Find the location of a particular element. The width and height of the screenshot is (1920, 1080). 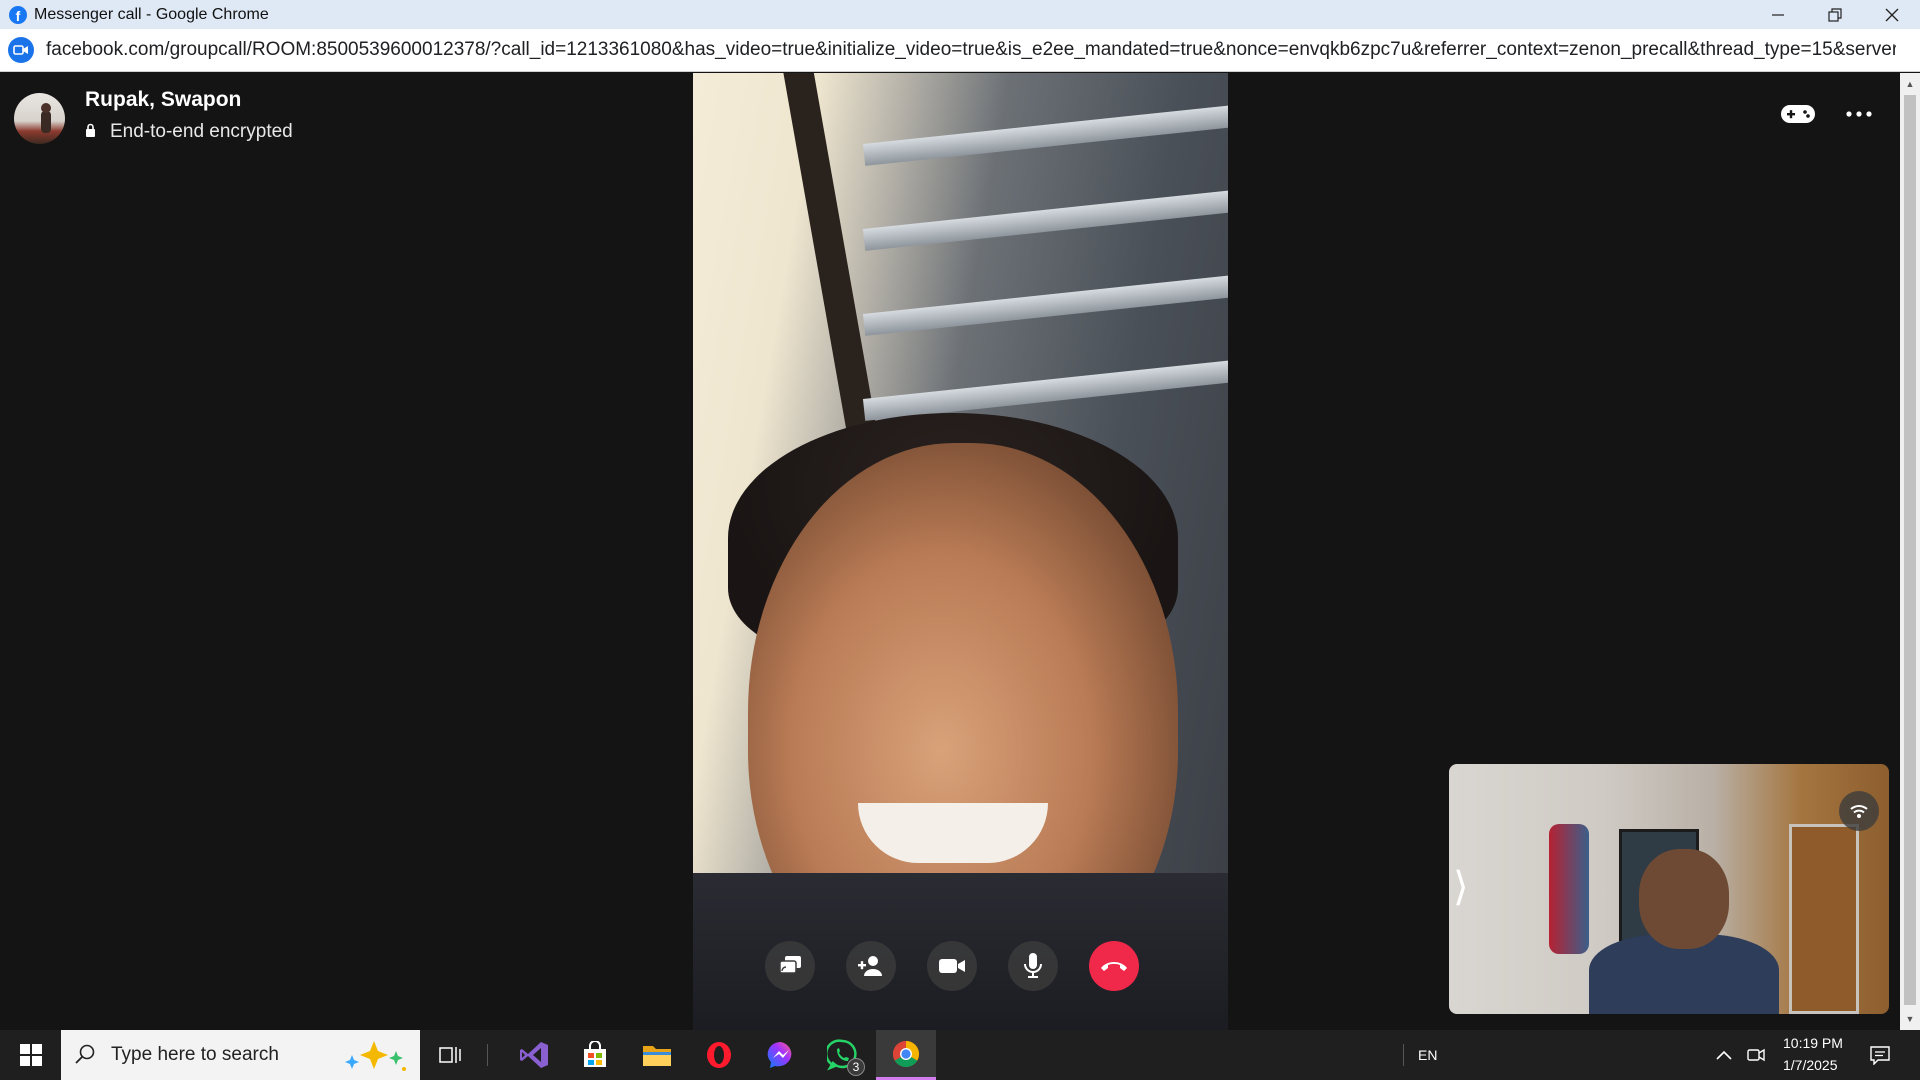

end-call-icon is located at coordinates (1114, 966).